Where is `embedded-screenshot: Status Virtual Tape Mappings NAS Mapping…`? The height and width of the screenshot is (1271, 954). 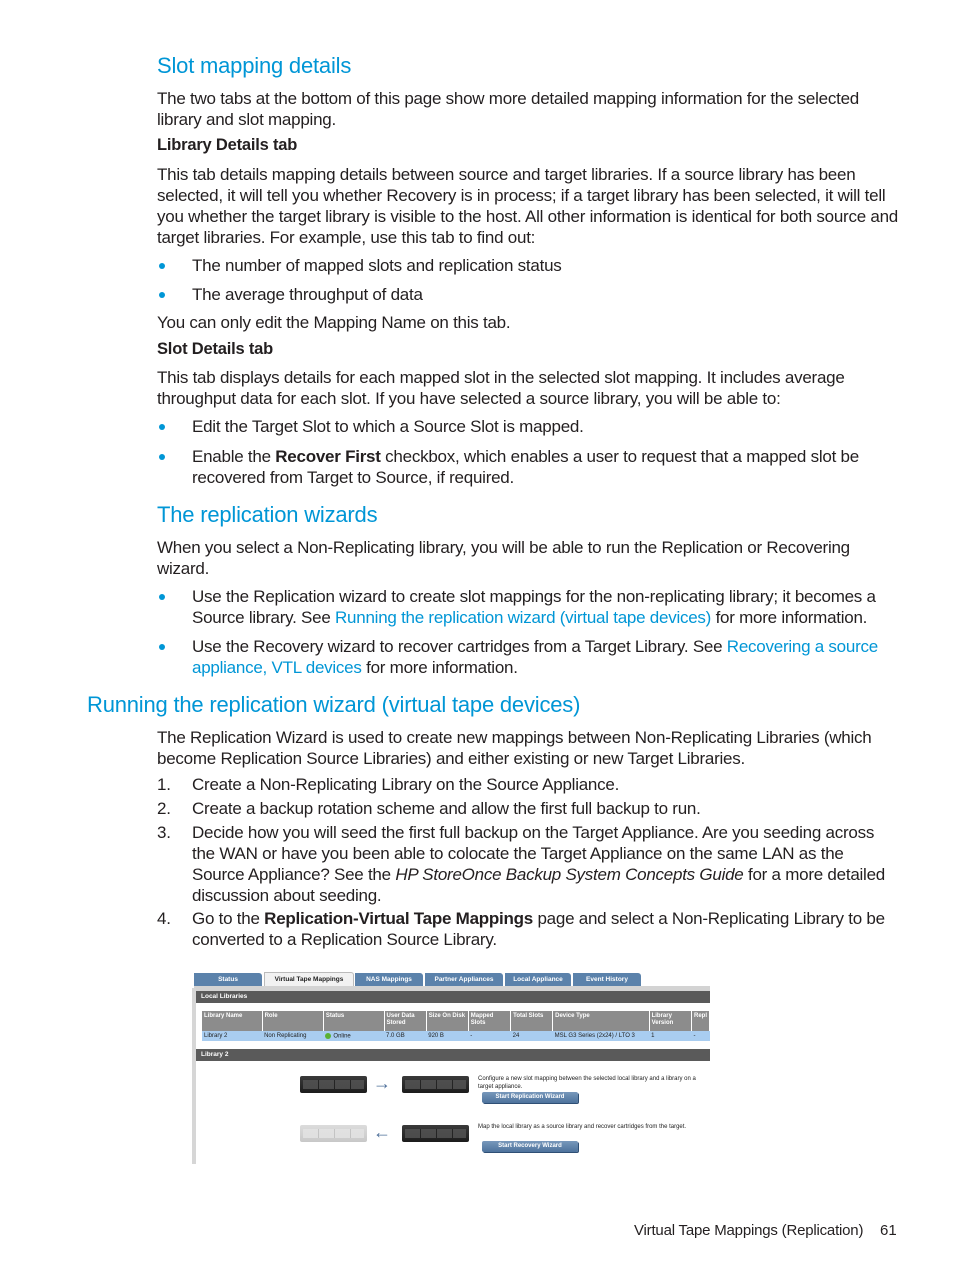
embedded-screenshot: Status Virtual Tape Mappings NAS Mapping… is located at coordinates (451, 1067).